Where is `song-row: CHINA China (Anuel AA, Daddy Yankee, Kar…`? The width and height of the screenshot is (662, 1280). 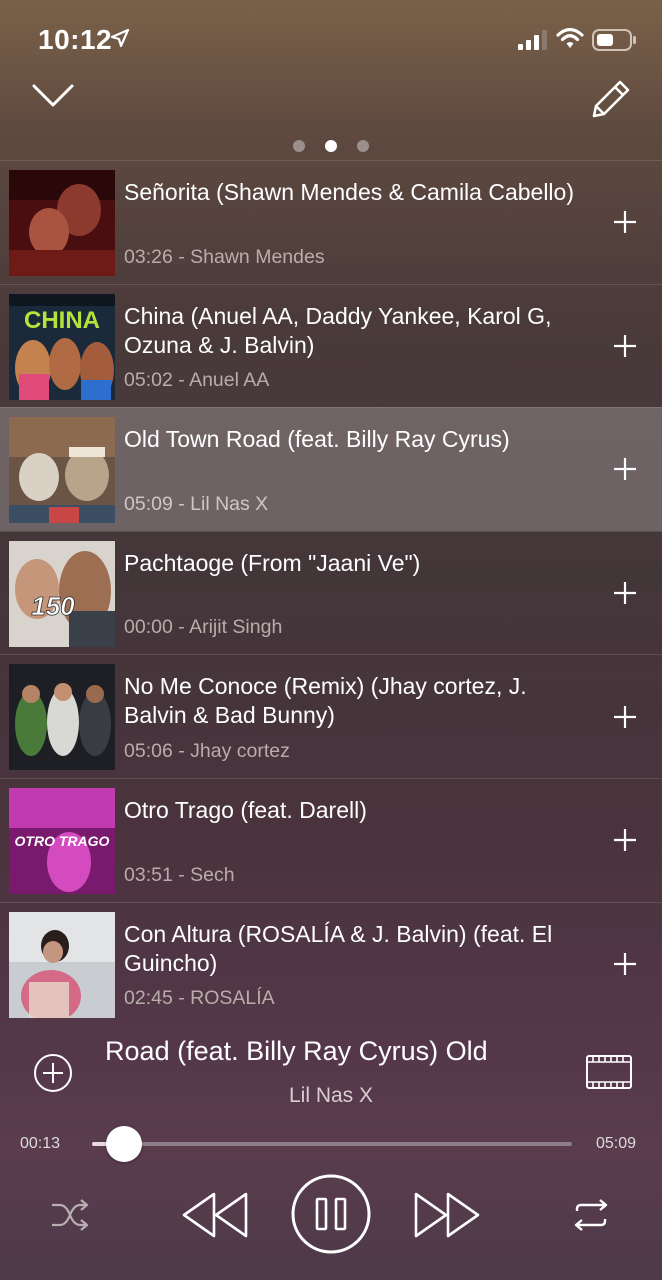 song-row: CHINA China (Anuel AA, Daddy Yankee, Kar… is located at coordinates (331, 345).